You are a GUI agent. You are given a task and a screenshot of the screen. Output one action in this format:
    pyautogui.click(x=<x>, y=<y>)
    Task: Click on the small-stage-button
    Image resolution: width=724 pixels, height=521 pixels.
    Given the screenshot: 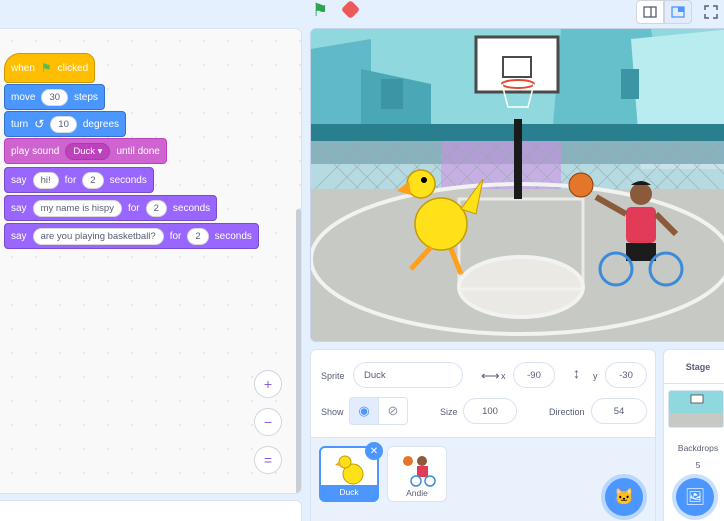 What is the action you would take?
    pyautogui.click(x=650, y=12)
    